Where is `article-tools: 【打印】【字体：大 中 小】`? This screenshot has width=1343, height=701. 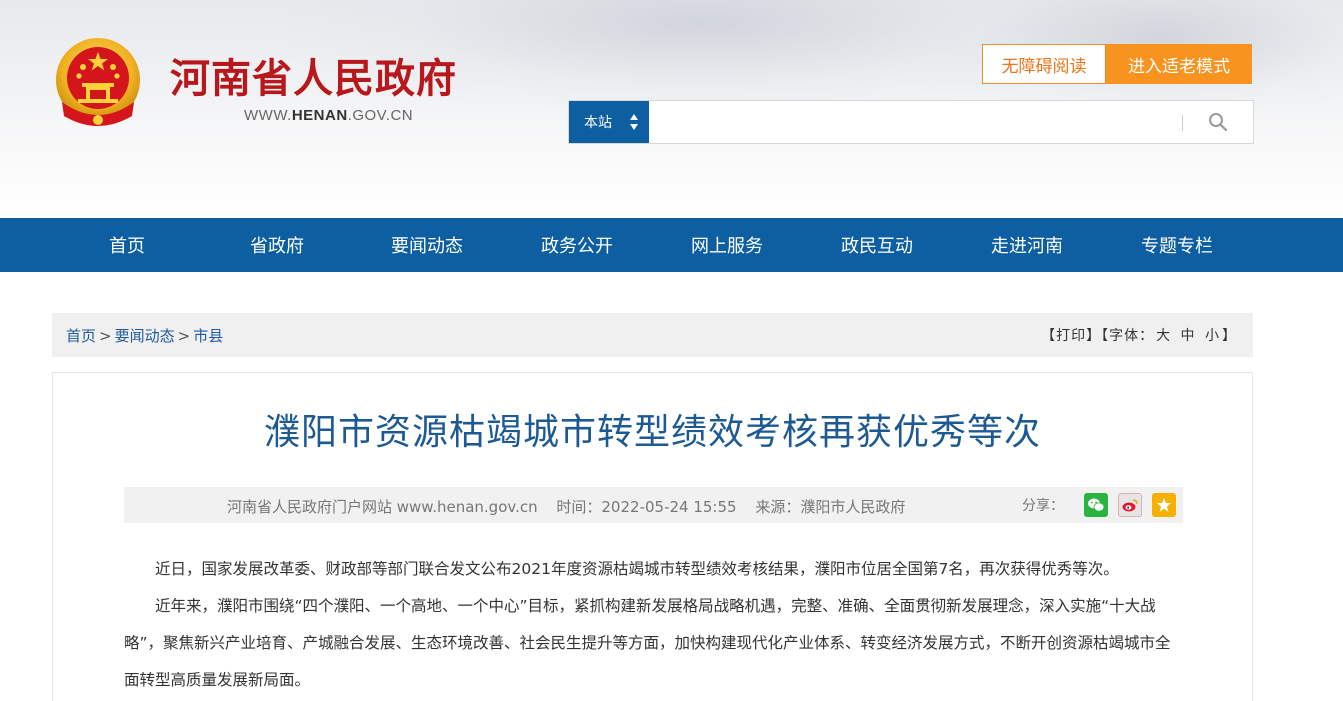
article-tools: 【打印】【字体：大 中 小】 is located at coordinates (1139, 335).